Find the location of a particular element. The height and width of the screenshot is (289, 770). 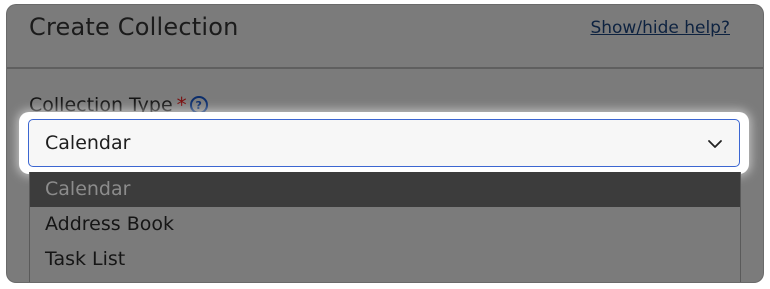

option-calendar: Calendar is located at coordinates (385, 189).